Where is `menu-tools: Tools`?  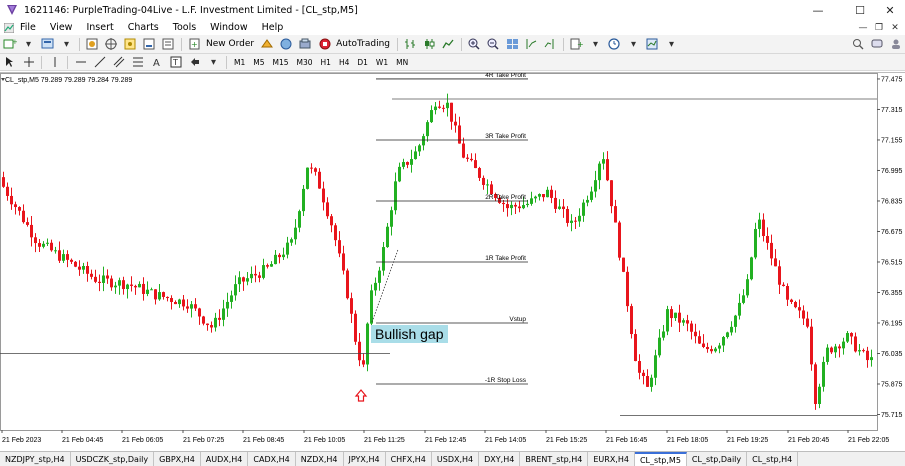
menu-tools: Tools is located at coordinates (184, 27).